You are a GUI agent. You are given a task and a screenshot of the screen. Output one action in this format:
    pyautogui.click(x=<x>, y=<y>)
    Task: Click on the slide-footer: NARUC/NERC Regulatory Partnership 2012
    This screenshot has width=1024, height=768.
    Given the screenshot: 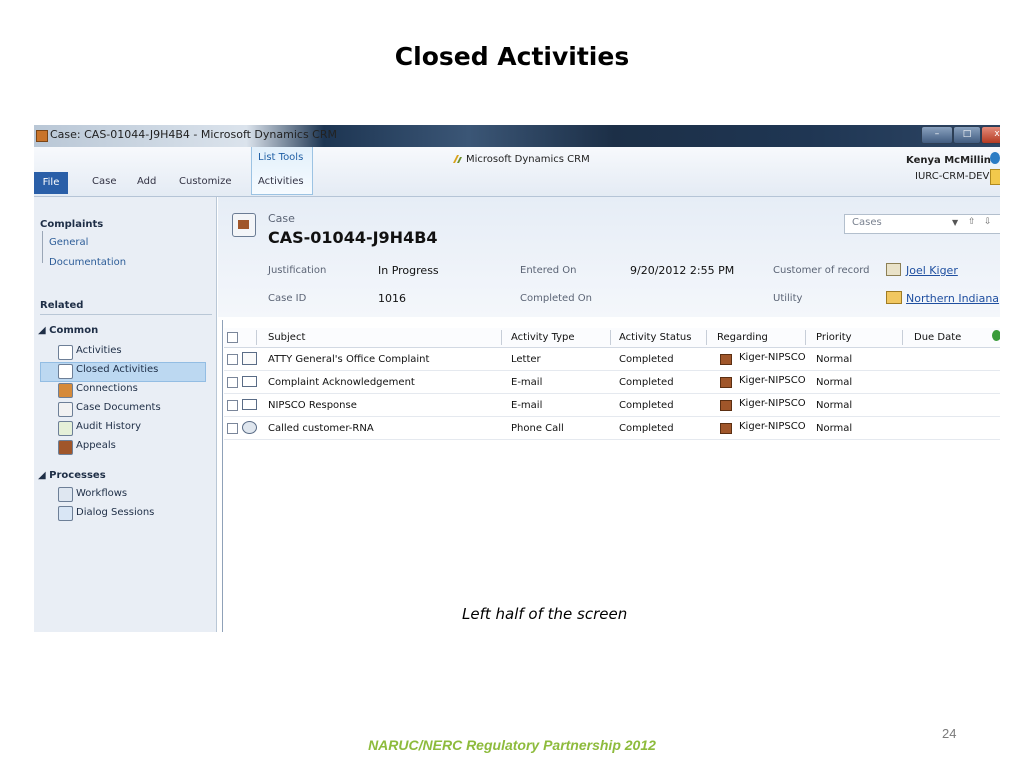 What is the action you would take?
    pyautogui.click(x=512, y=745)
    